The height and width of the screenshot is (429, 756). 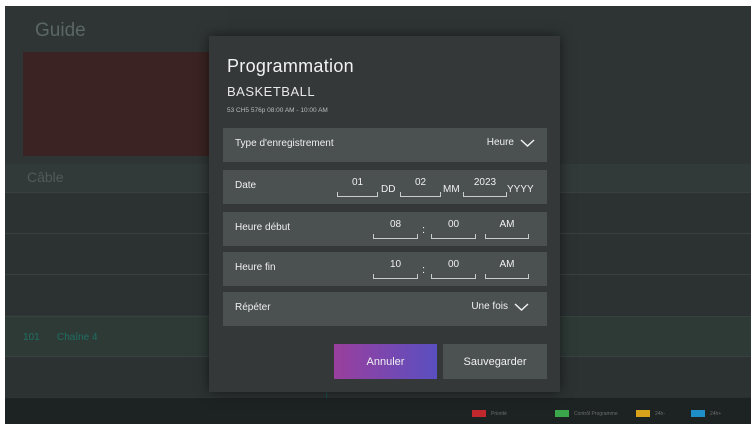 What do you see at coordinates (489, 413) in the screenshot?
I see `legend-item: Priorité` at bounding box center [489, 413].